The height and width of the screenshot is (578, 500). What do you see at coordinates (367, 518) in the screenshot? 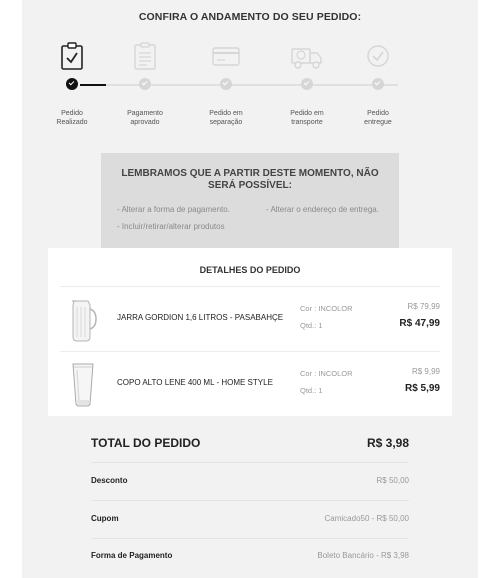
I see `coupon-value: Camicado50 - R$ 50,00` at bounding box center [367, 518].